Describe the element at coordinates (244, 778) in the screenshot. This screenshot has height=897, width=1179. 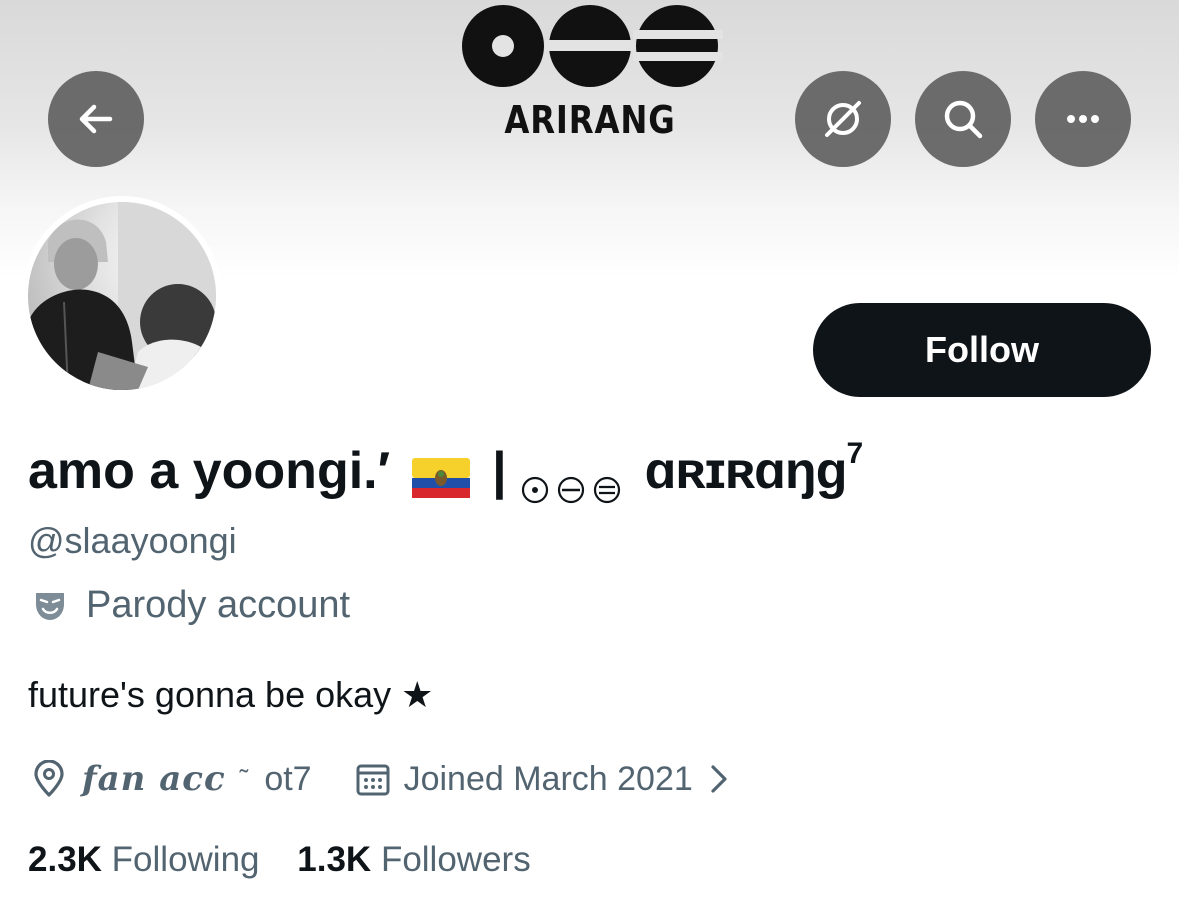
I see `location-tilde: ῀` at that location.